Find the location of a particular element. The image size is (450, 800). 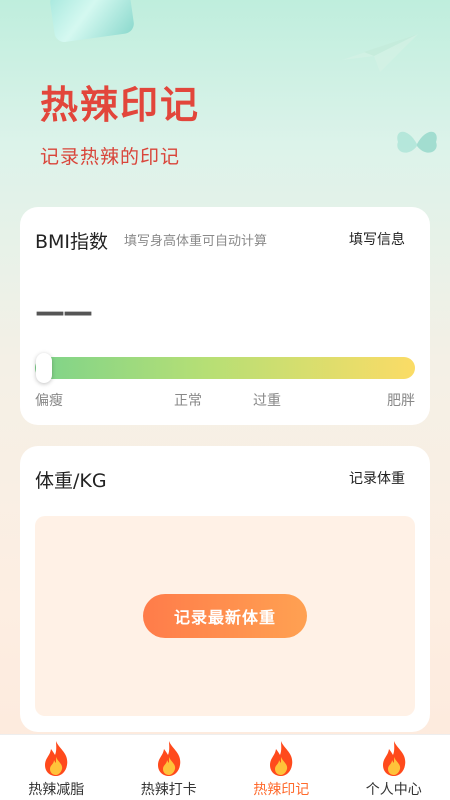

tab-label: 个人中心 is located at coordinates (393, 790).